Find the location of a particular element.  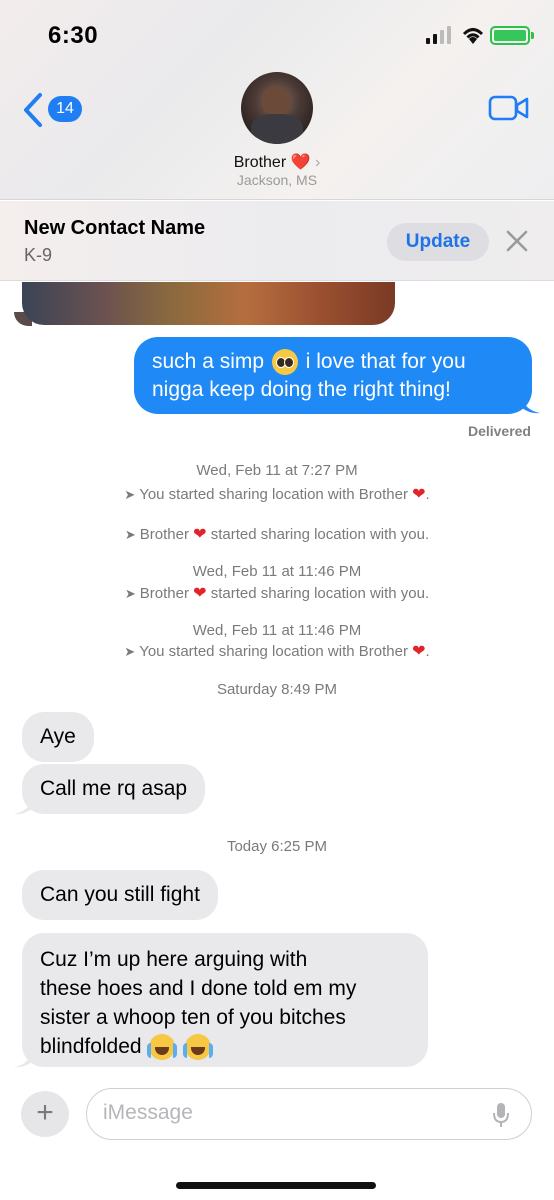

timestamp: Wed, Feb 11 at 7:27 PM is located at coordinates (277, 470).